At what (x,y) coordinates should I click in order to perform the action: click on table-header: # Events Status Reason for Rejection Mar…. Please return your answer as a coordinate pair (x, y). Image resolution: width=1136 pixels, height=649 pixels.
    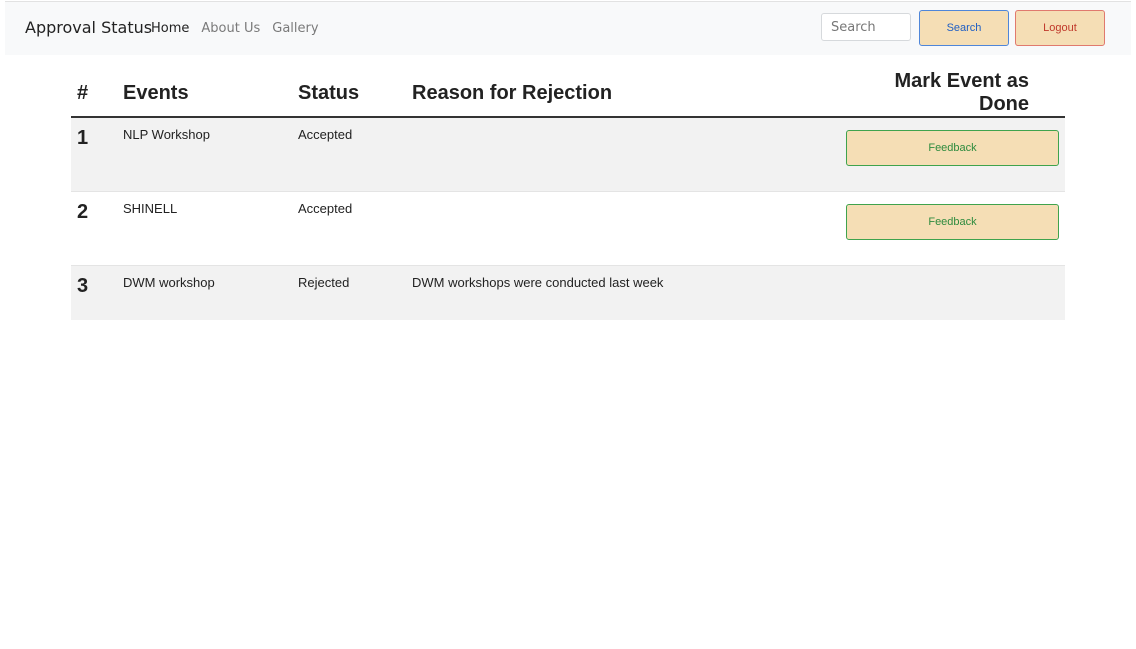
    Looking at the image, I should click on (568, 94).